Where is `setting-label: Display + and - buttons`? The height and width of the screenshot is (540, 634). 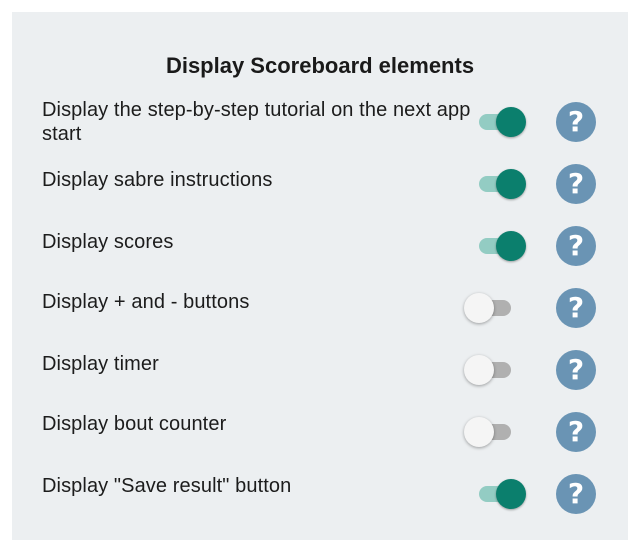 setting-label: Display + and - buttons is located at coordinates (146, 302).